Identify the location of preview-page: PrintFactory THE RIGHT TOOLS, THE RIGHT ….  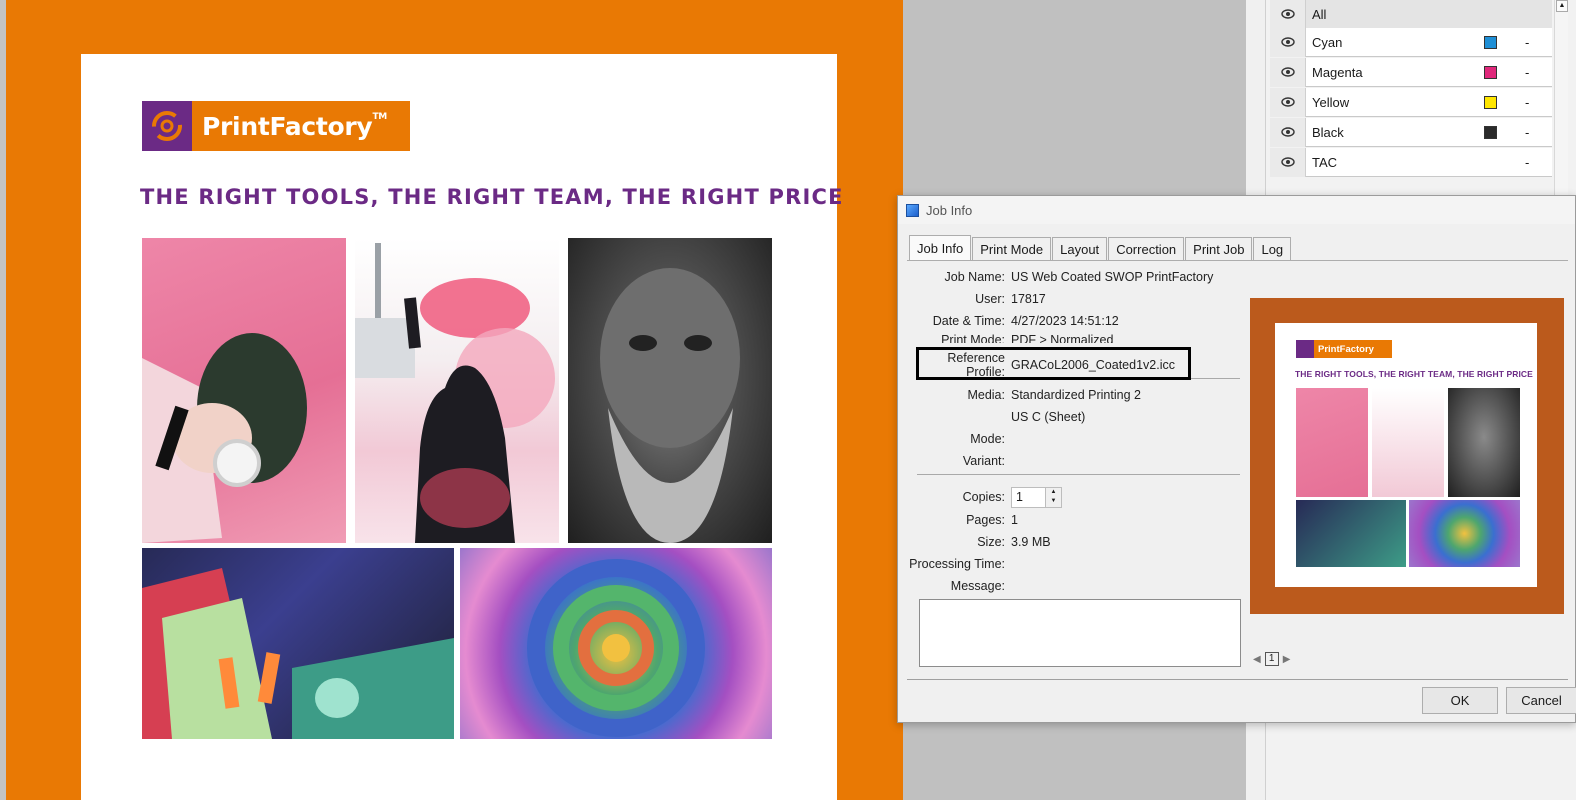
(1406, 455).